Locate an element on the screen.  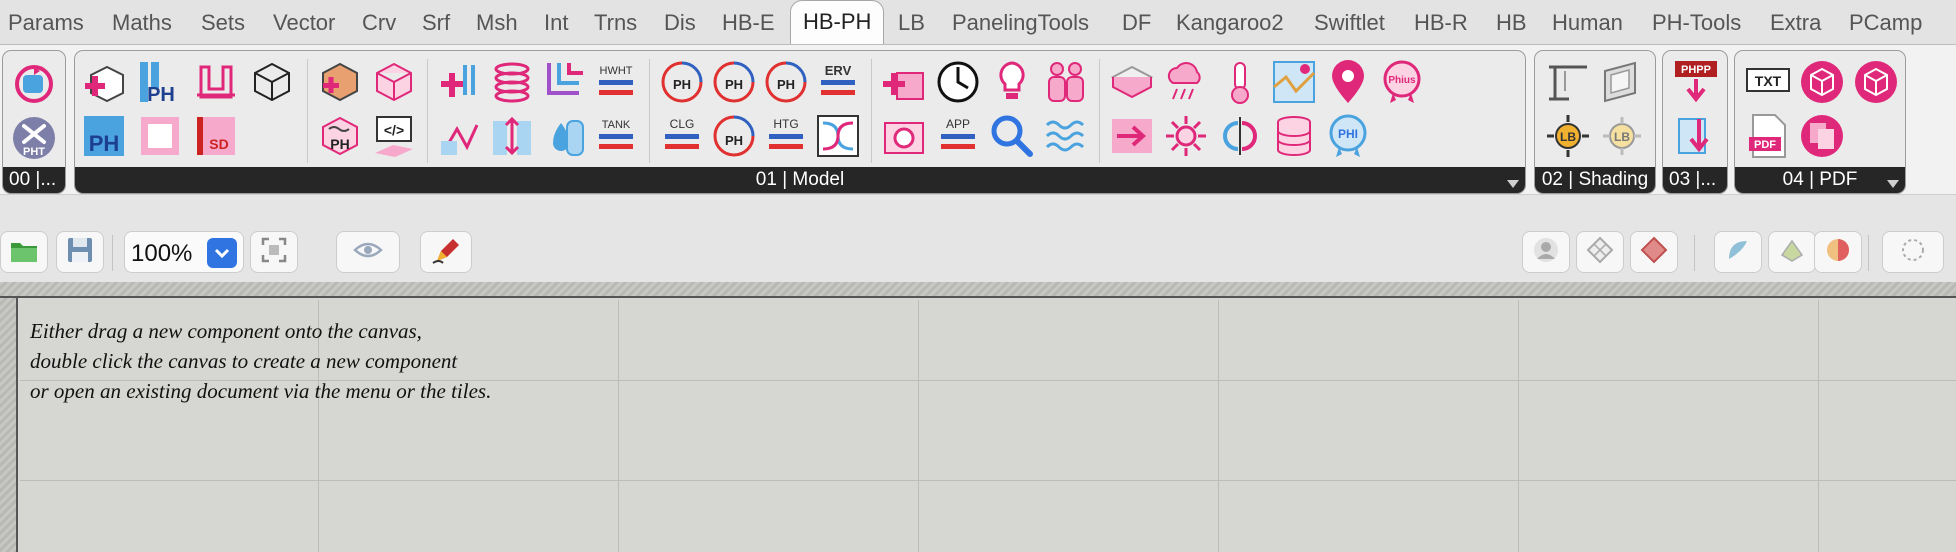
phpp-import-icon is located at coordinates (1696, 136).